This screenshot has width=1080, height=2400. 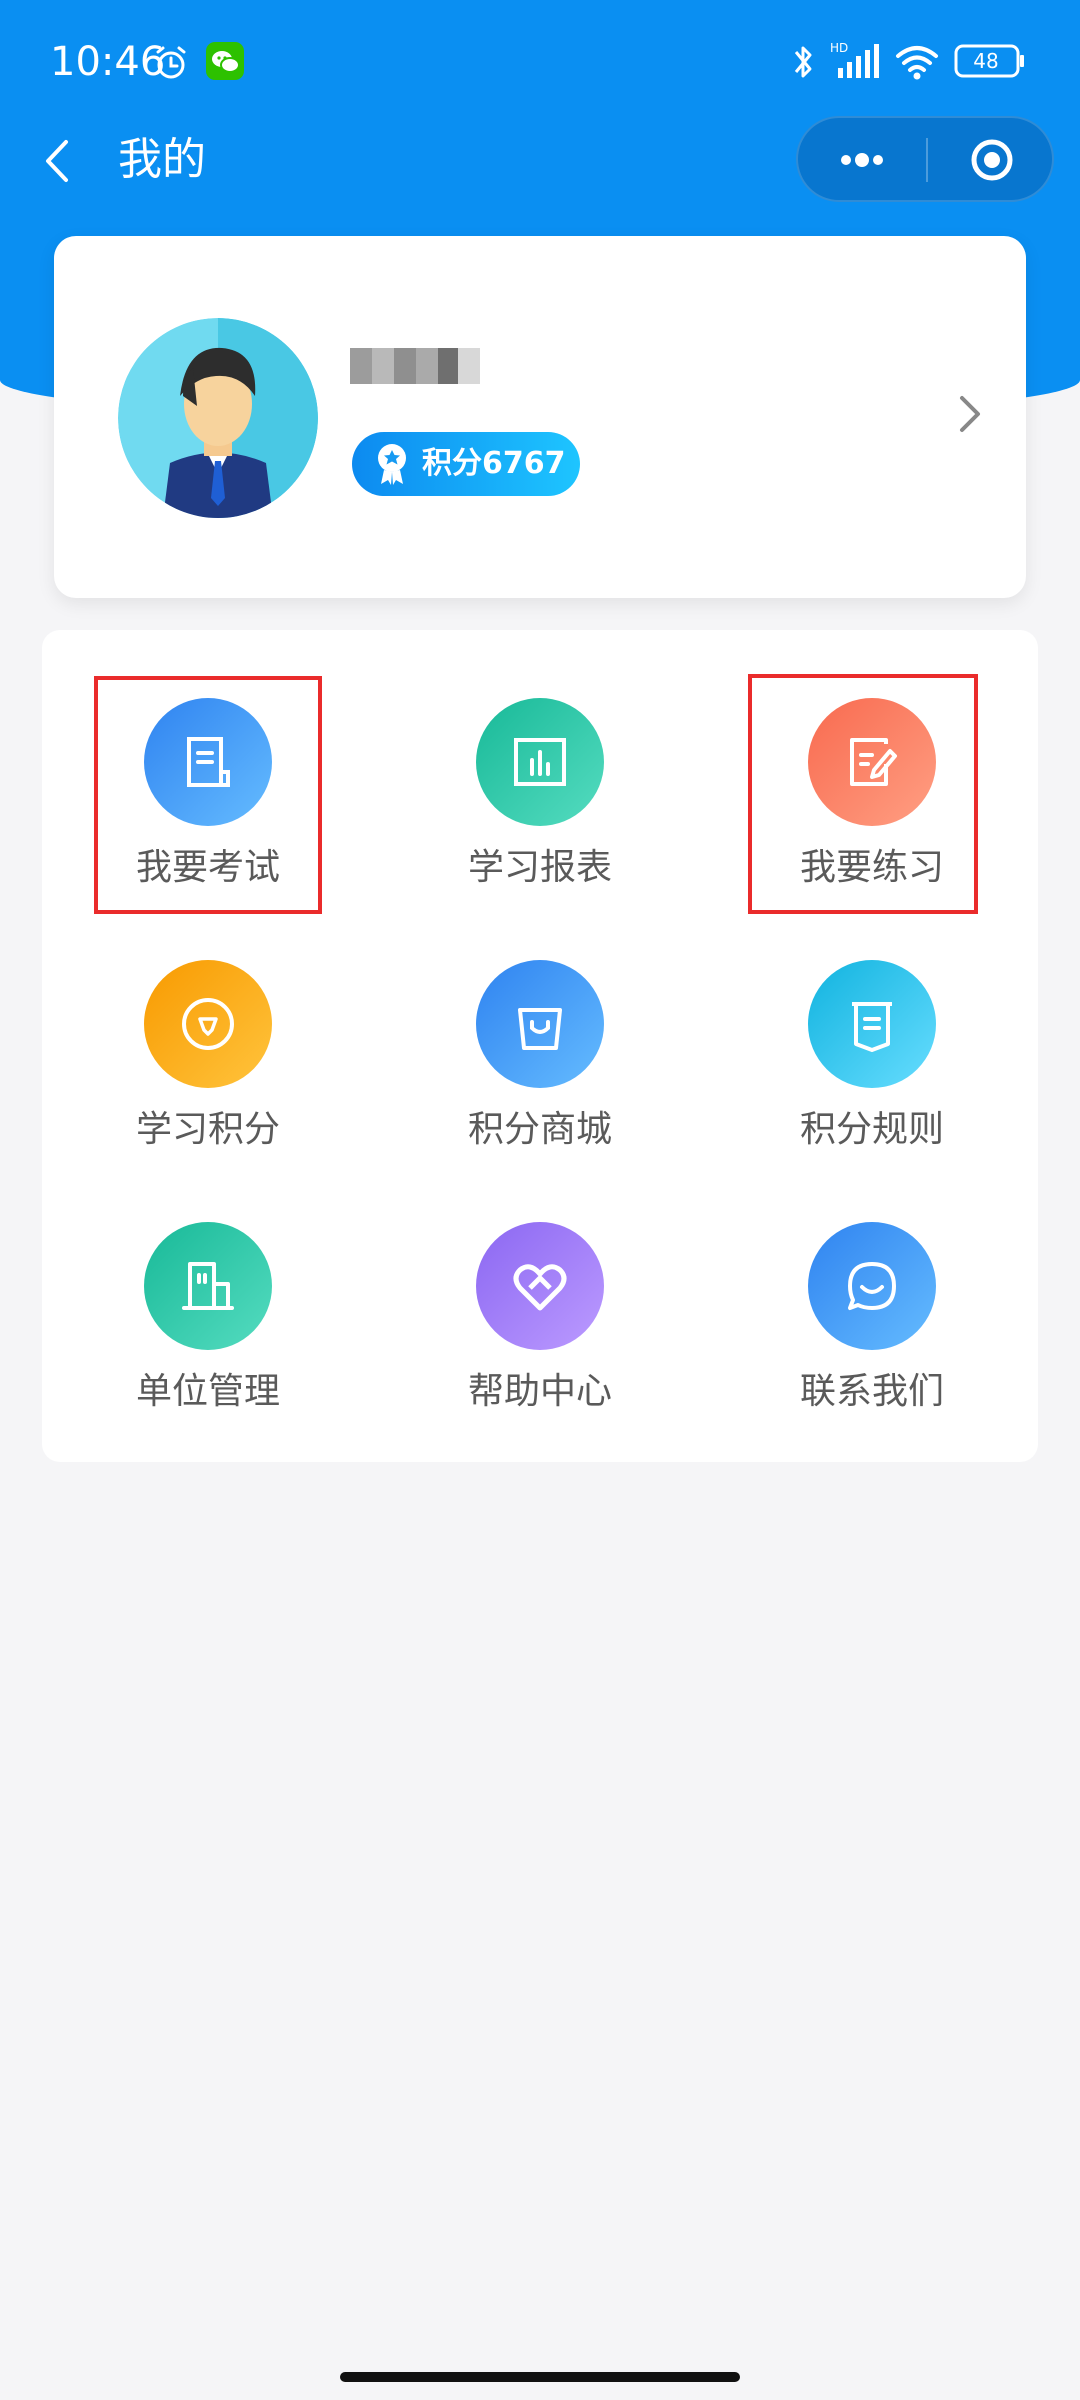 I want to click on rules-scroll-icon, so click(x=872, y=1027).